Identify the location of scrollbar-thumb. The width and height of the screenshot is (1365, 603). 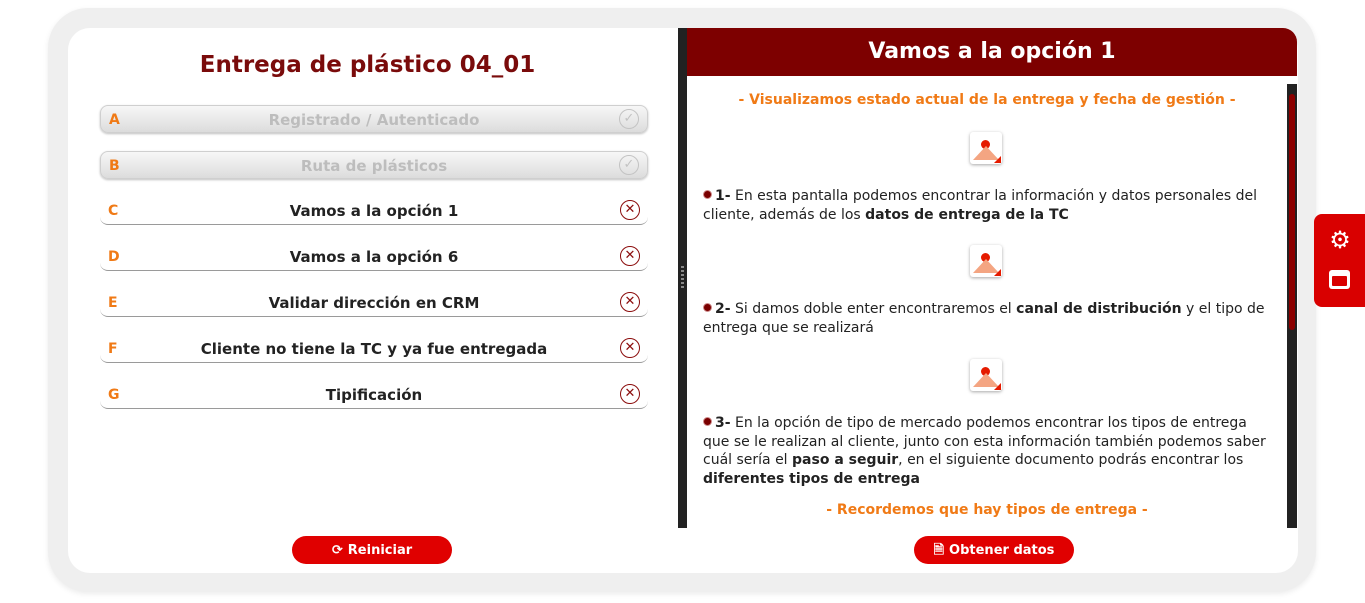
(1292, 212).